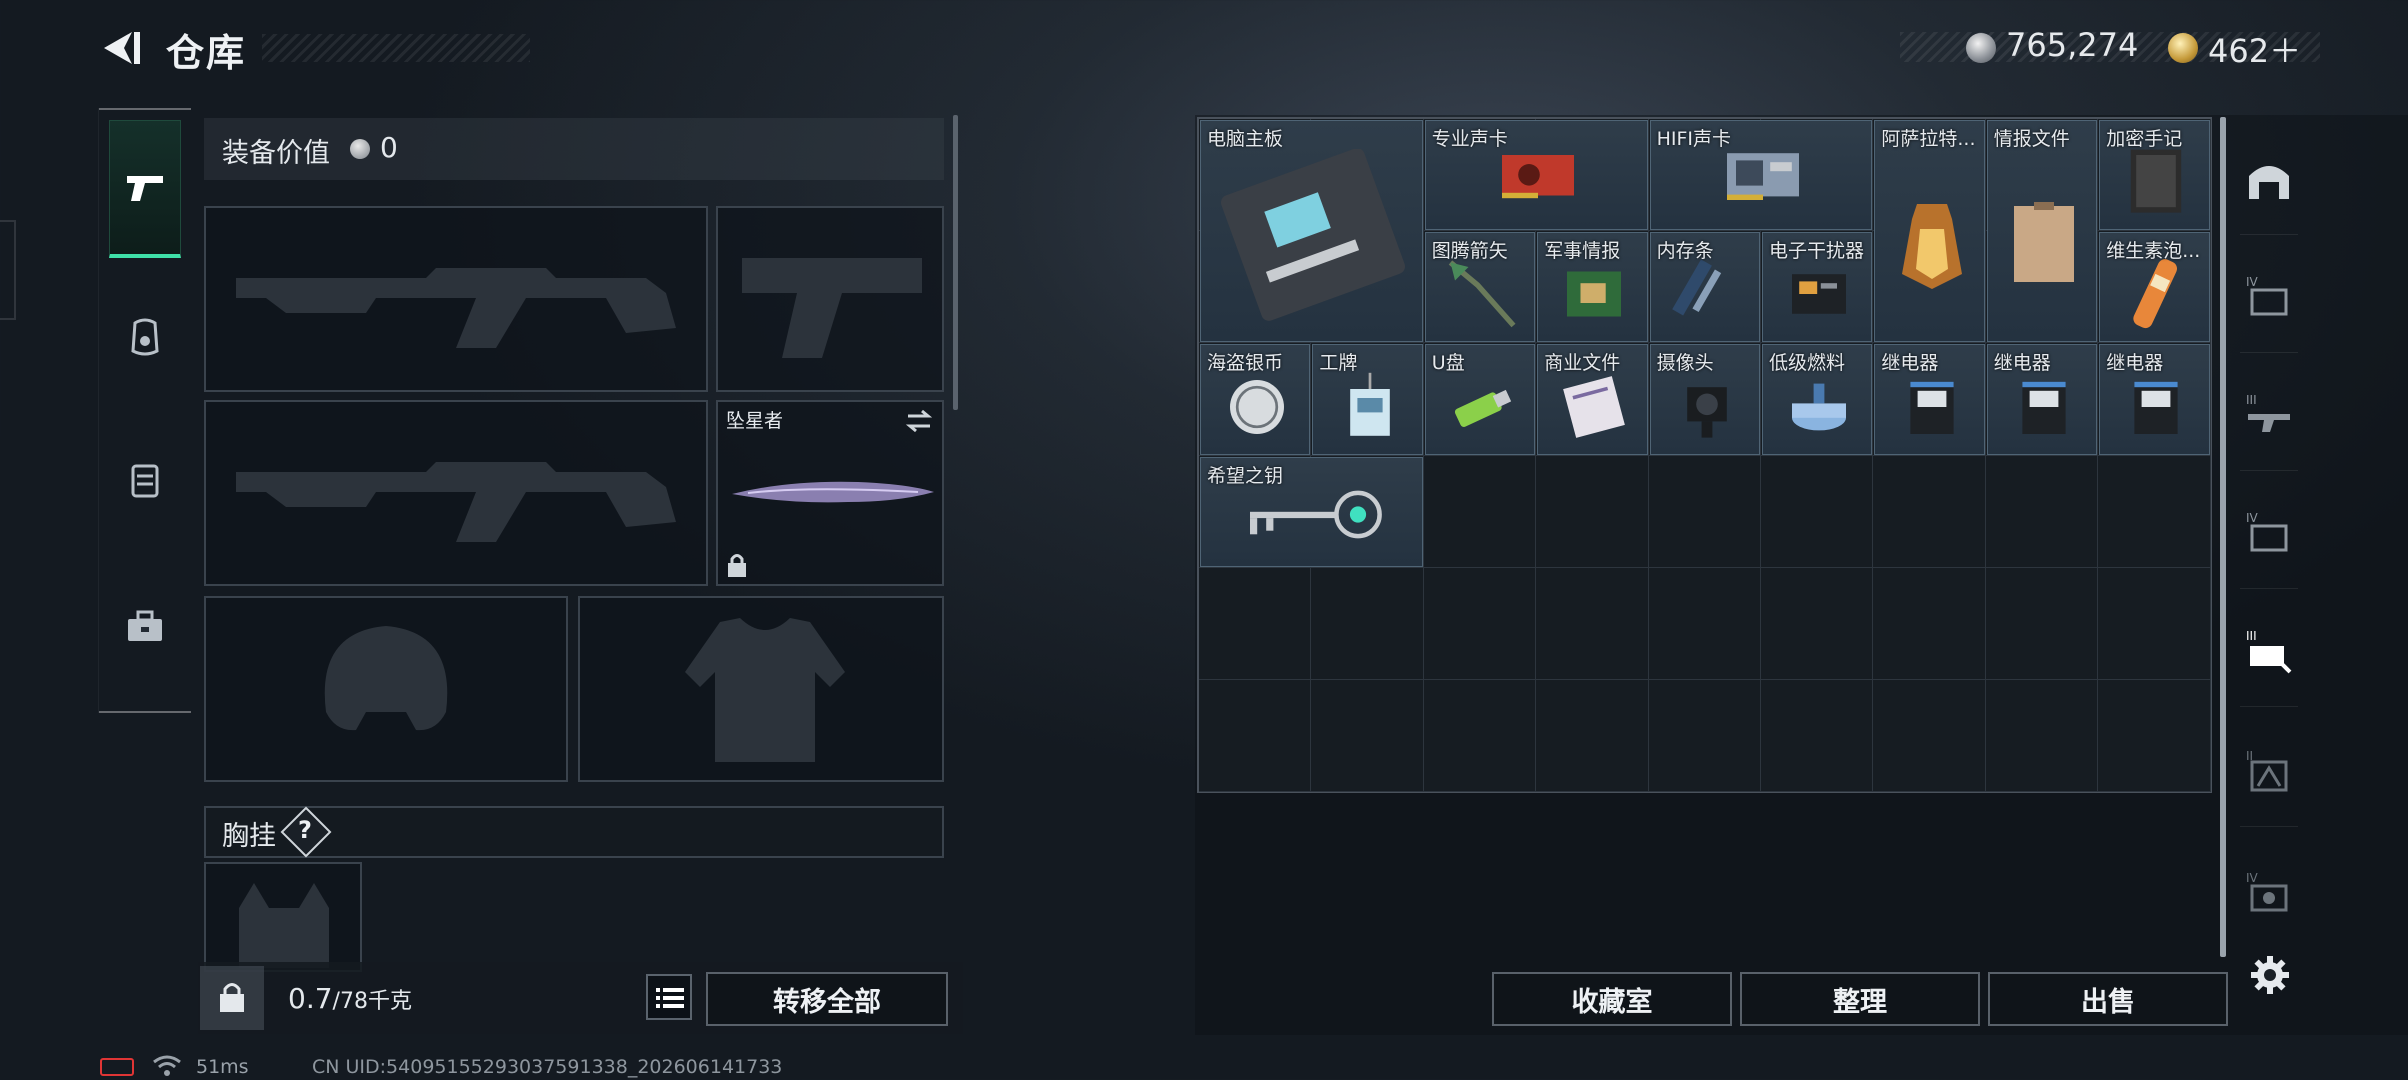 This screenshot has height=1080, width=2408. What do you see at coordinates (1255, 399) in the screenshot?
I see `item-pirate-coin: 海盗银币` at bounding box center [1255, 399].